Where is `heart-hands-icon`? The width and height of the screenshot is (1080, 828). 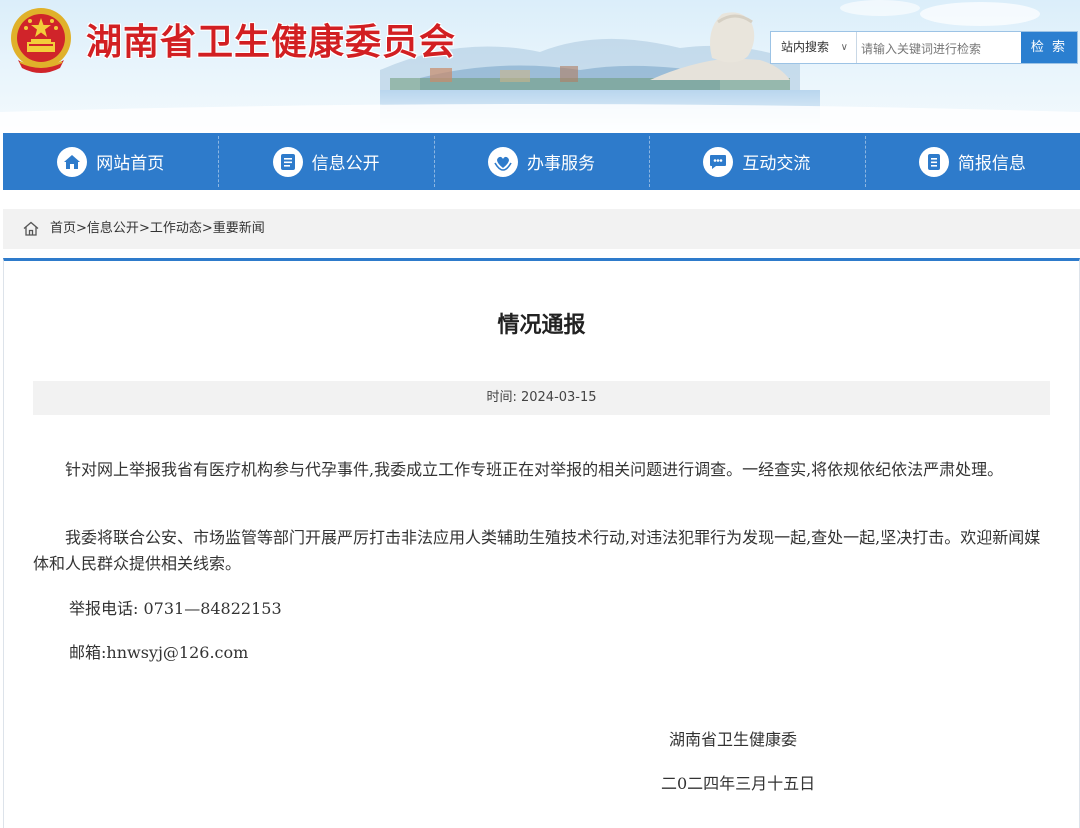
heart-hands-icon is located at coordinates (503, 161).